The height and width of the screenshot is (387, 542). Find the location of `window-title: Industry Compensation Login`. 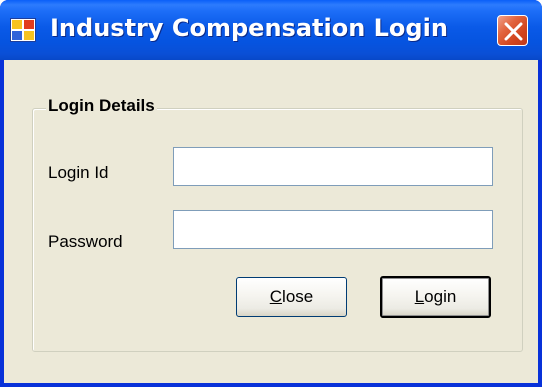

window-title: Industry Compensation Login is located at coordinates (249, 28).